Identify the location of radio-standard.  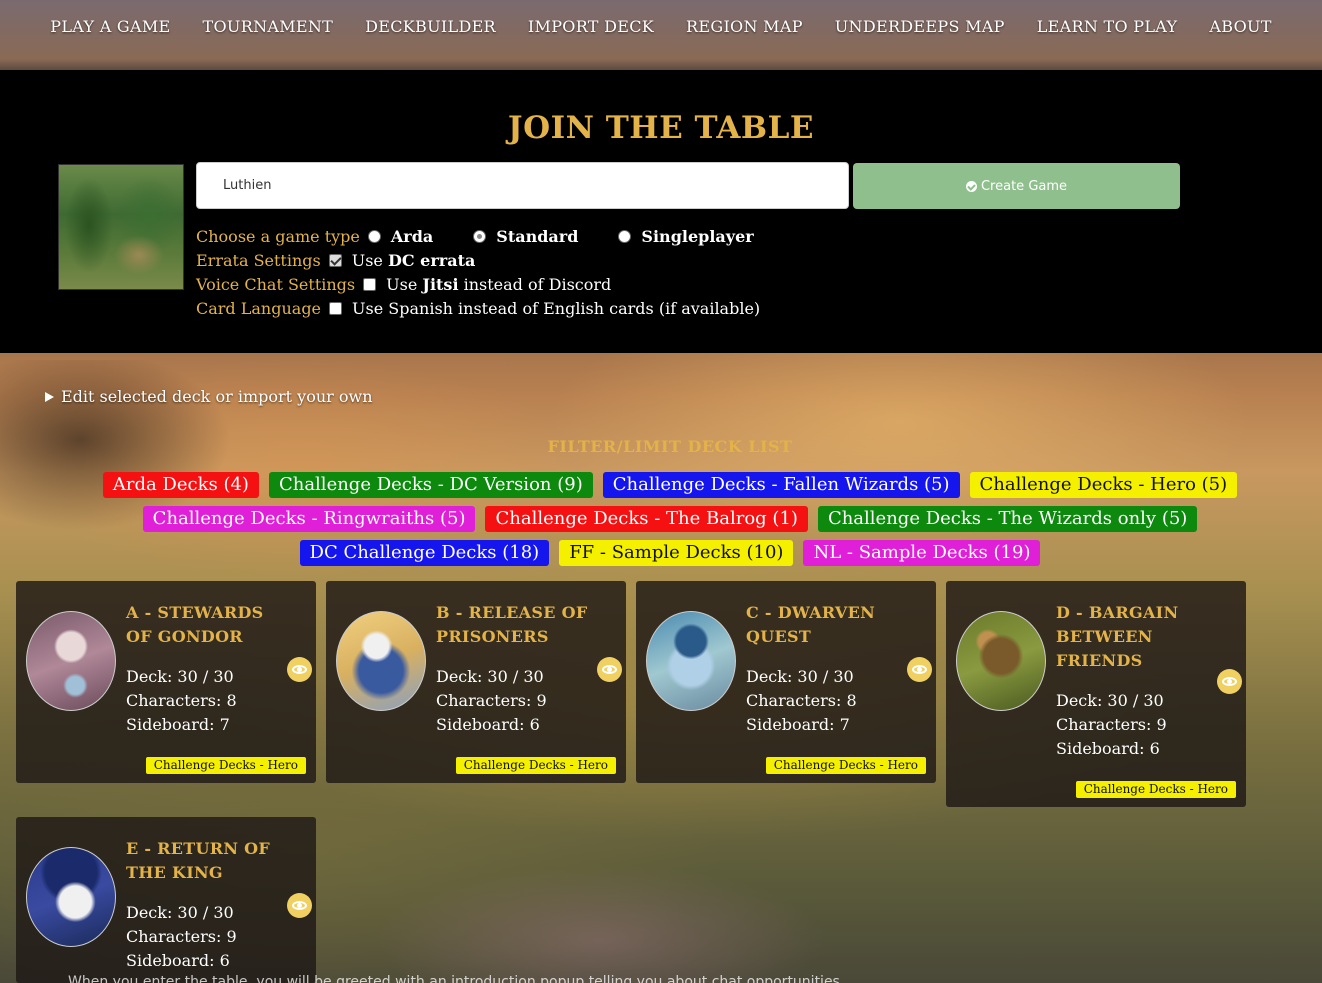
(480, 236).